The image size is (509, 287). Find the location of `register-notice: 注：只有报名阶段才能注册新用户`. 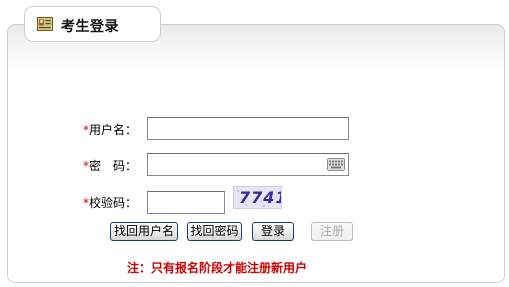

register-notice: 注：只有报名阶段才能注册新用户 is located at coordinates (217, 268).